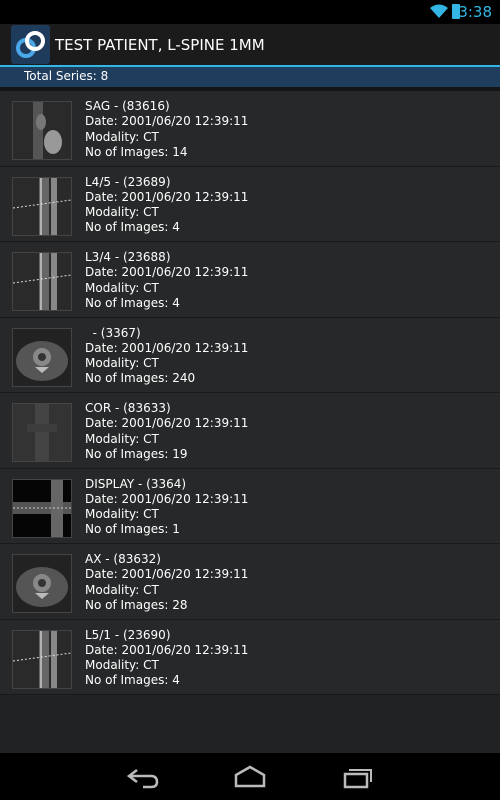 This screenshot has height=800, width=500. I want to click on series-name: SAG - (83616), so click(127, 106).